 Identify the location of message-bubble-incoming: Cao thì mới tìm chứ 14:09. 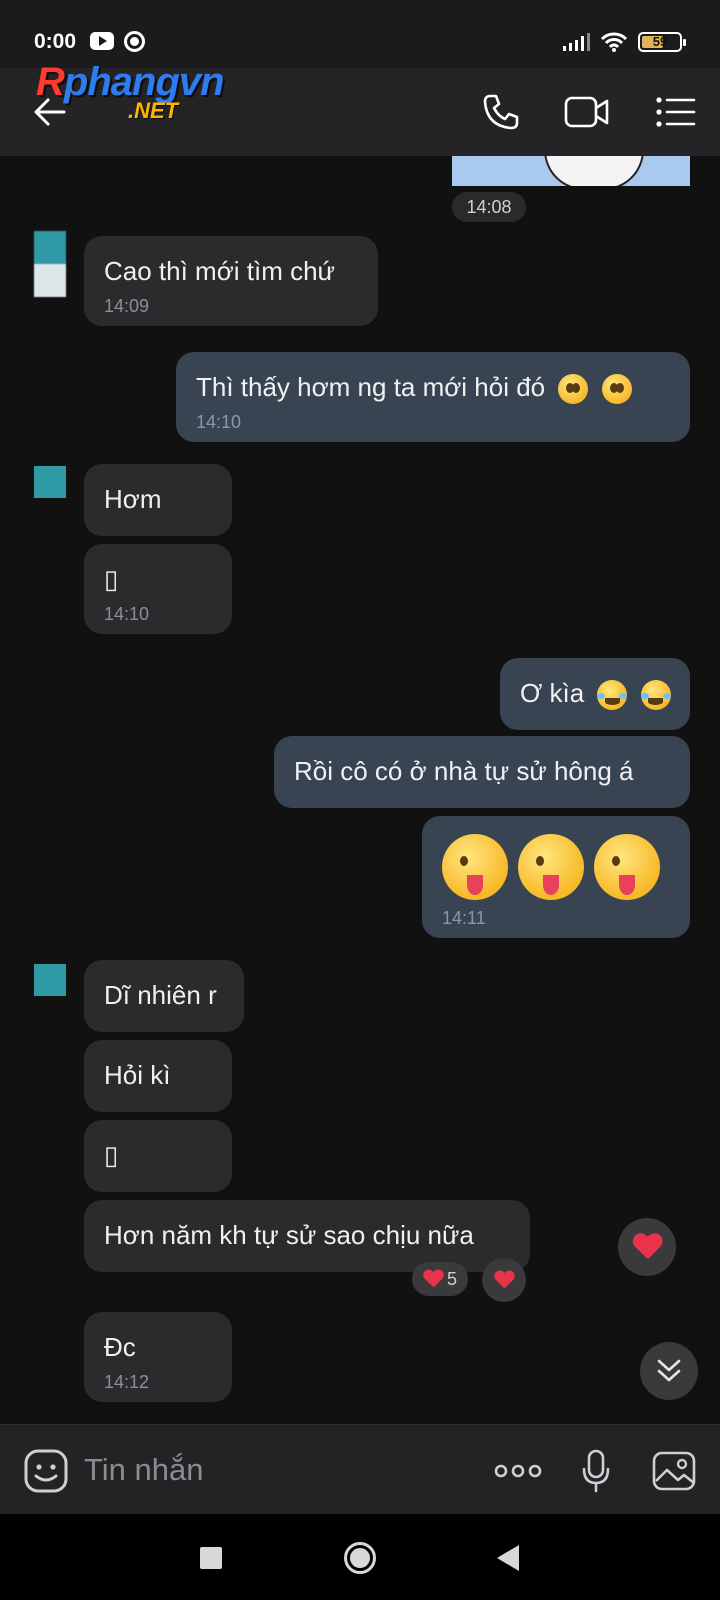
(231, 281).